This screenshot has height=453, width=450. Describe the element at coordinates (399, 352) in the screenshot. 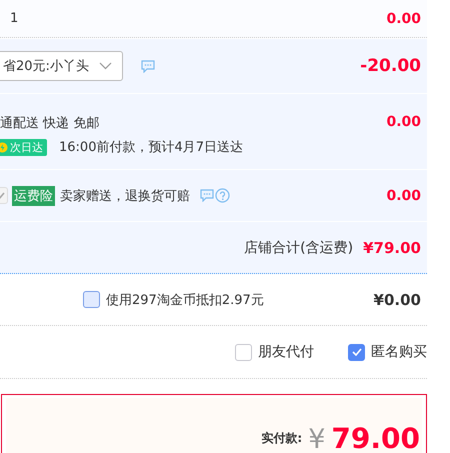

I see `option-label: 匿名购买` at that location.